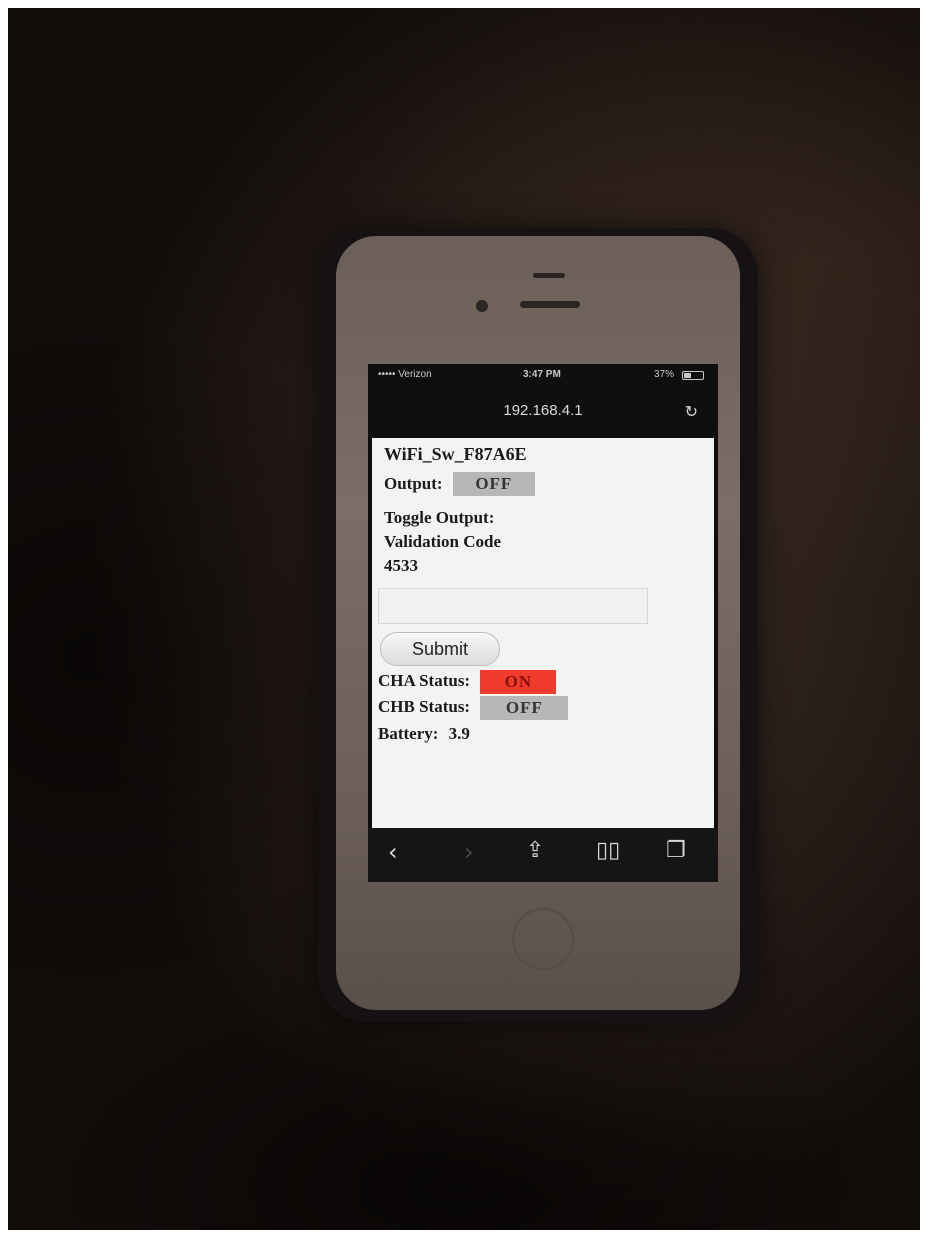 Image resolution: width=928 pixels, height=1238 pixels. What do you see at coordinates (676, 850) in the screenshot?
I see `tabs-icon: ❐` at bounding box center [676, 850].